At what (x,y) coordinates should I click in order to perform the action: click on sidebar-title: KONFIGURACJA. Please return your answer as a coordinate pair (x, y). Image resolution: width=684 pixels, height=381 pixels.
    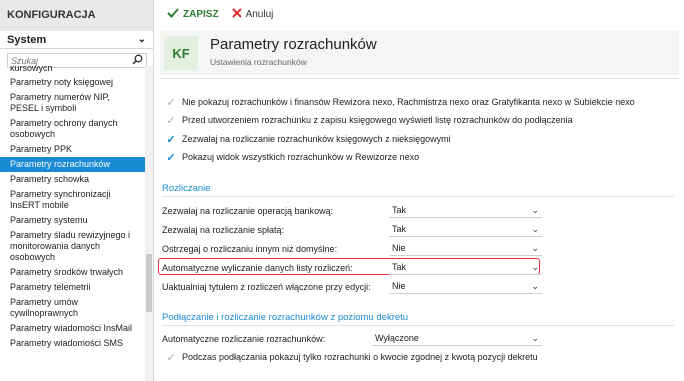
    Looking at the image, I should click on (76, 15).